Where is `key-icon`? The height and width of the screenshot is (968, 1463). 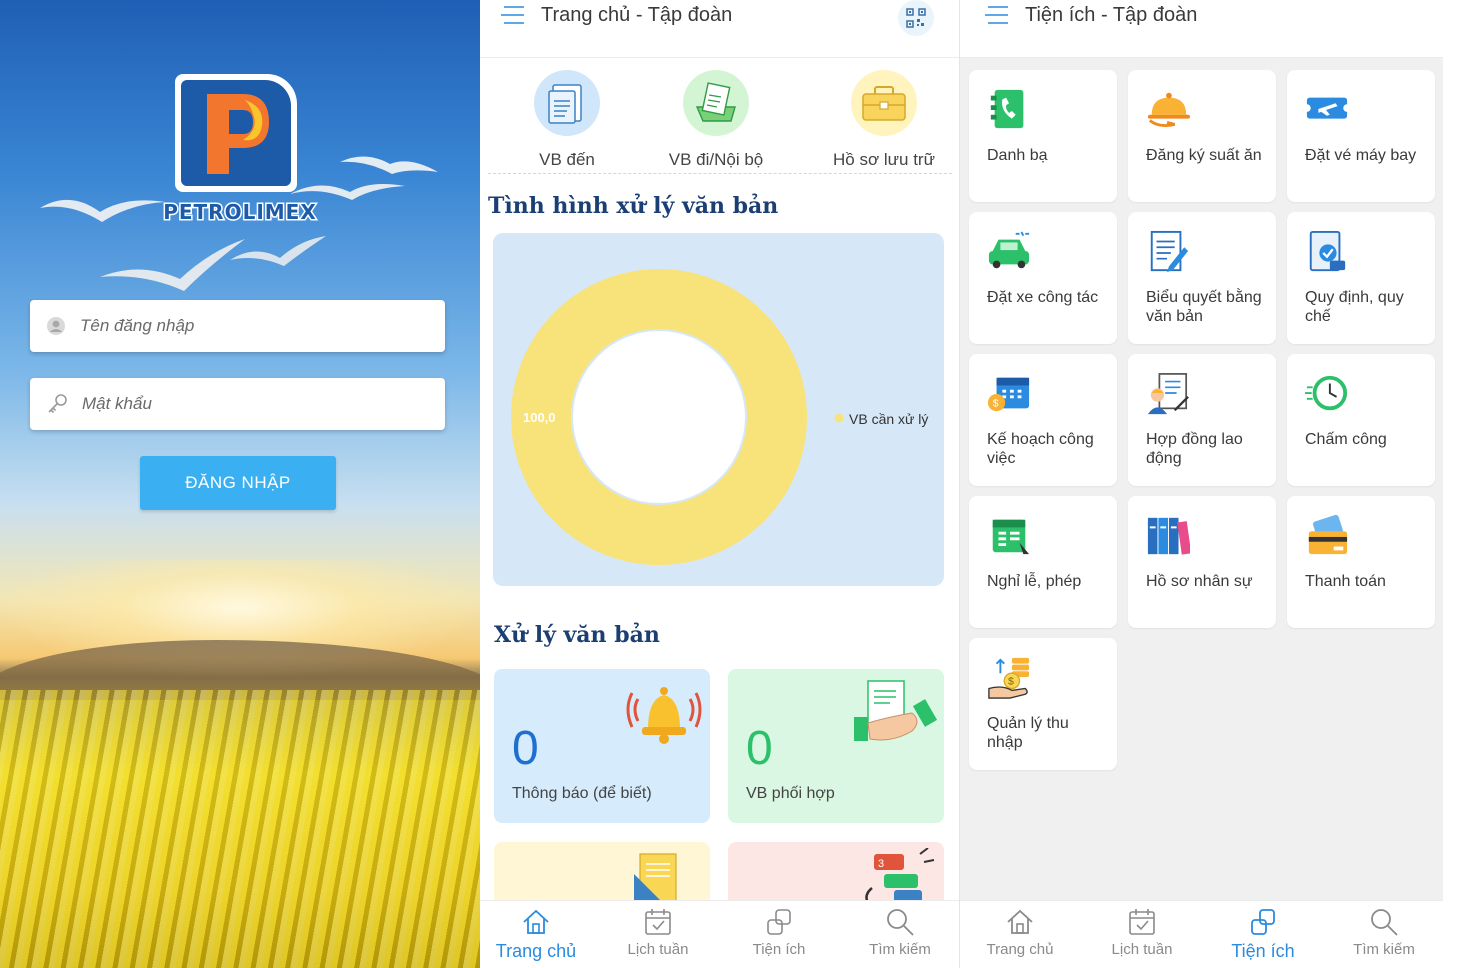 key-icon is located at coordinates (57, 404).